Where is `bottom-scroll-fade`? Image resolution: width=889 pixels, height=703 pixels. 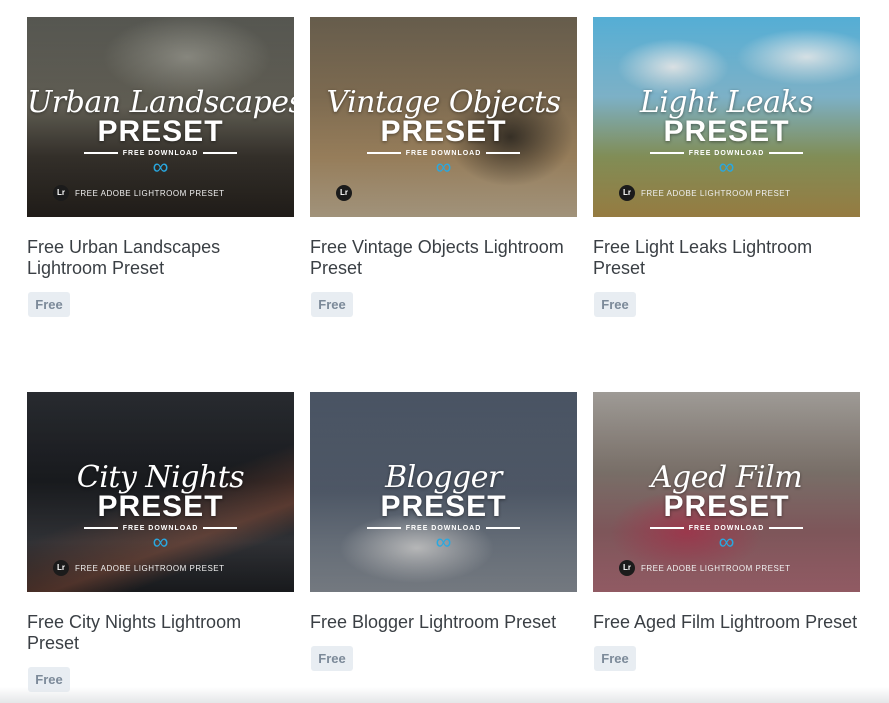
bottom-scroll-fade is located at coordinates (444, 695).